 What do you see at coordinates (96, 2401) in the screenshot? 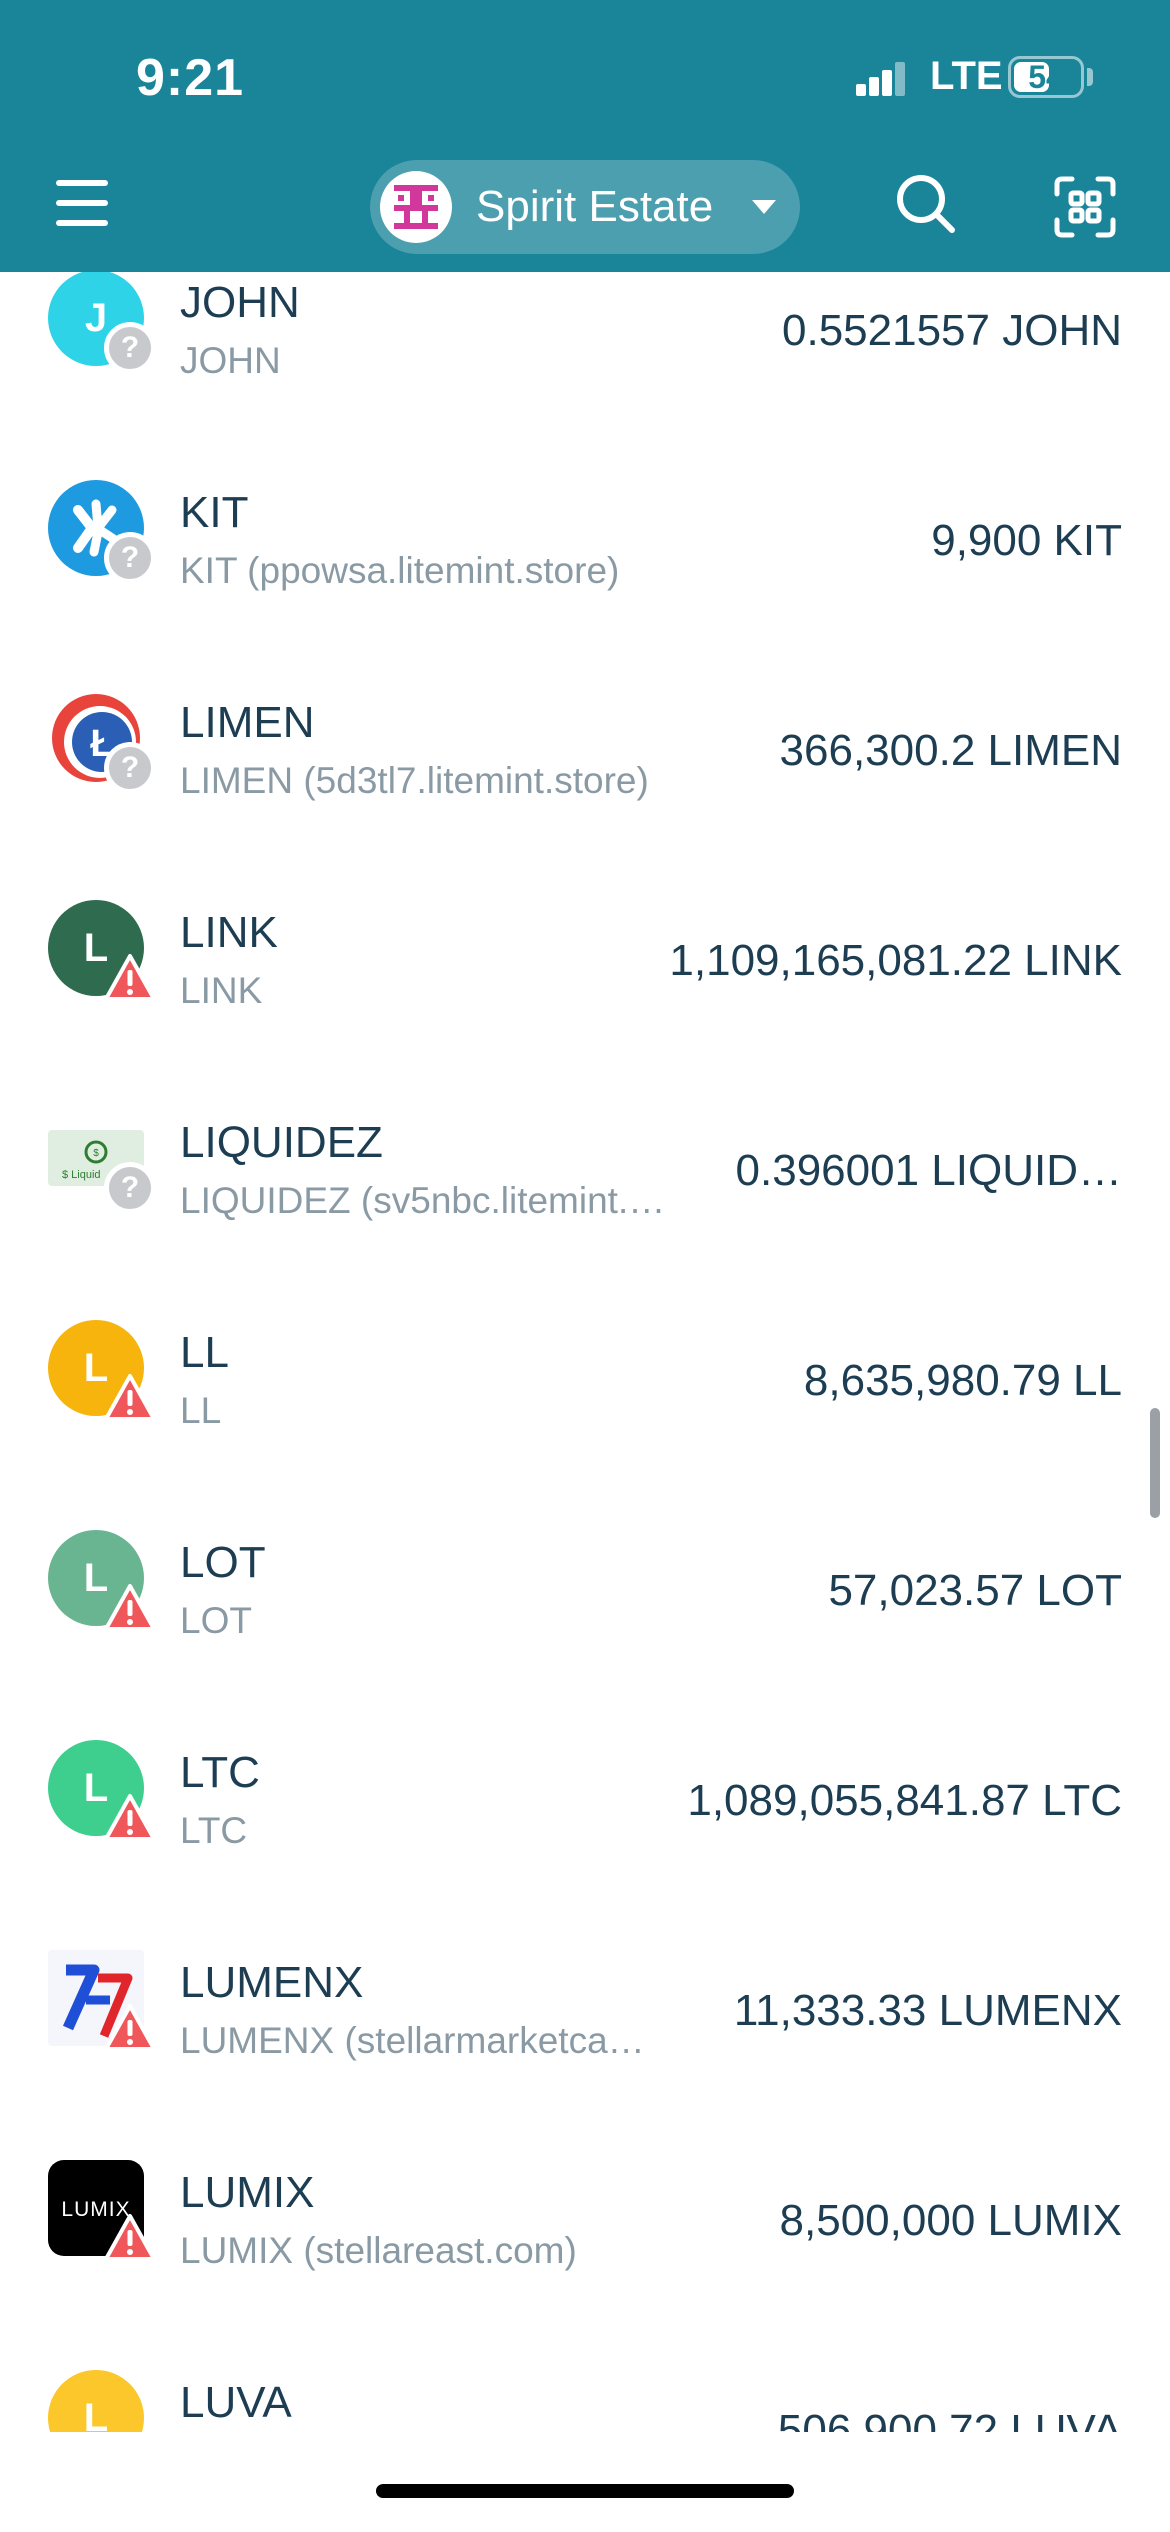
I see `asset-icon: L` at bounding box center [96, 2401].